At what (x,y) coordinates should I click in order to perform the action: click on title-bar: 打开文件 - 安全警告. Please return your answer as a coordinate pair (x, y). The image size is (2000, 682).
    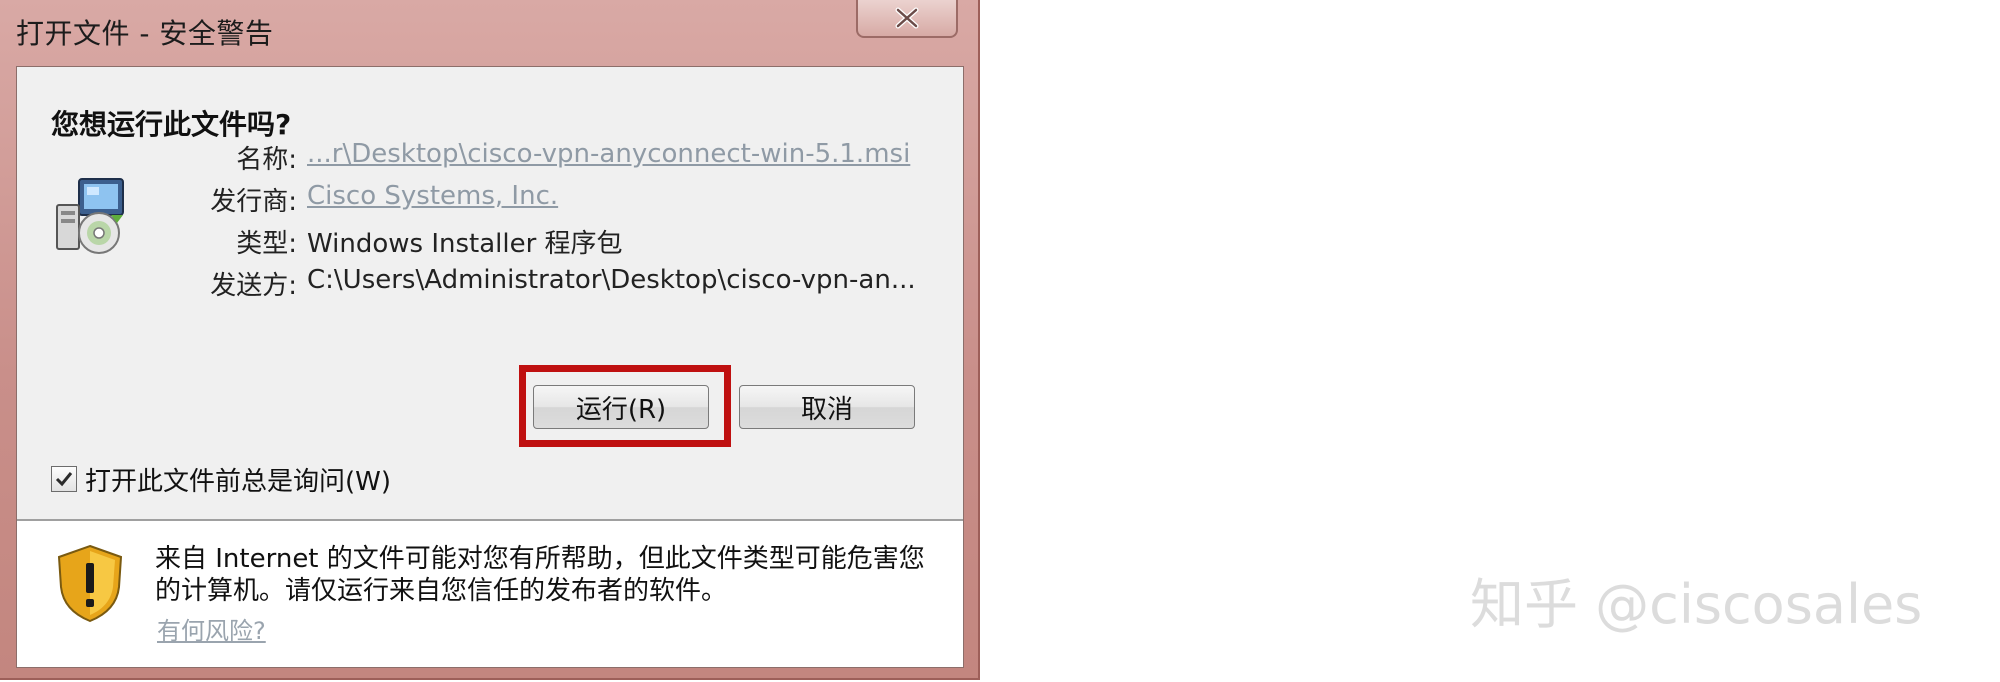
    Looking at the image, I should click on (488, 31).